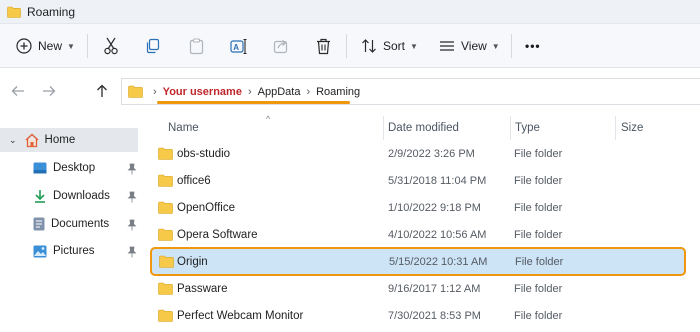  What do you see at coordinates (350, 12) in the screenshot?
I see `title-bar: Roaming` at bounding box center [350, 12].